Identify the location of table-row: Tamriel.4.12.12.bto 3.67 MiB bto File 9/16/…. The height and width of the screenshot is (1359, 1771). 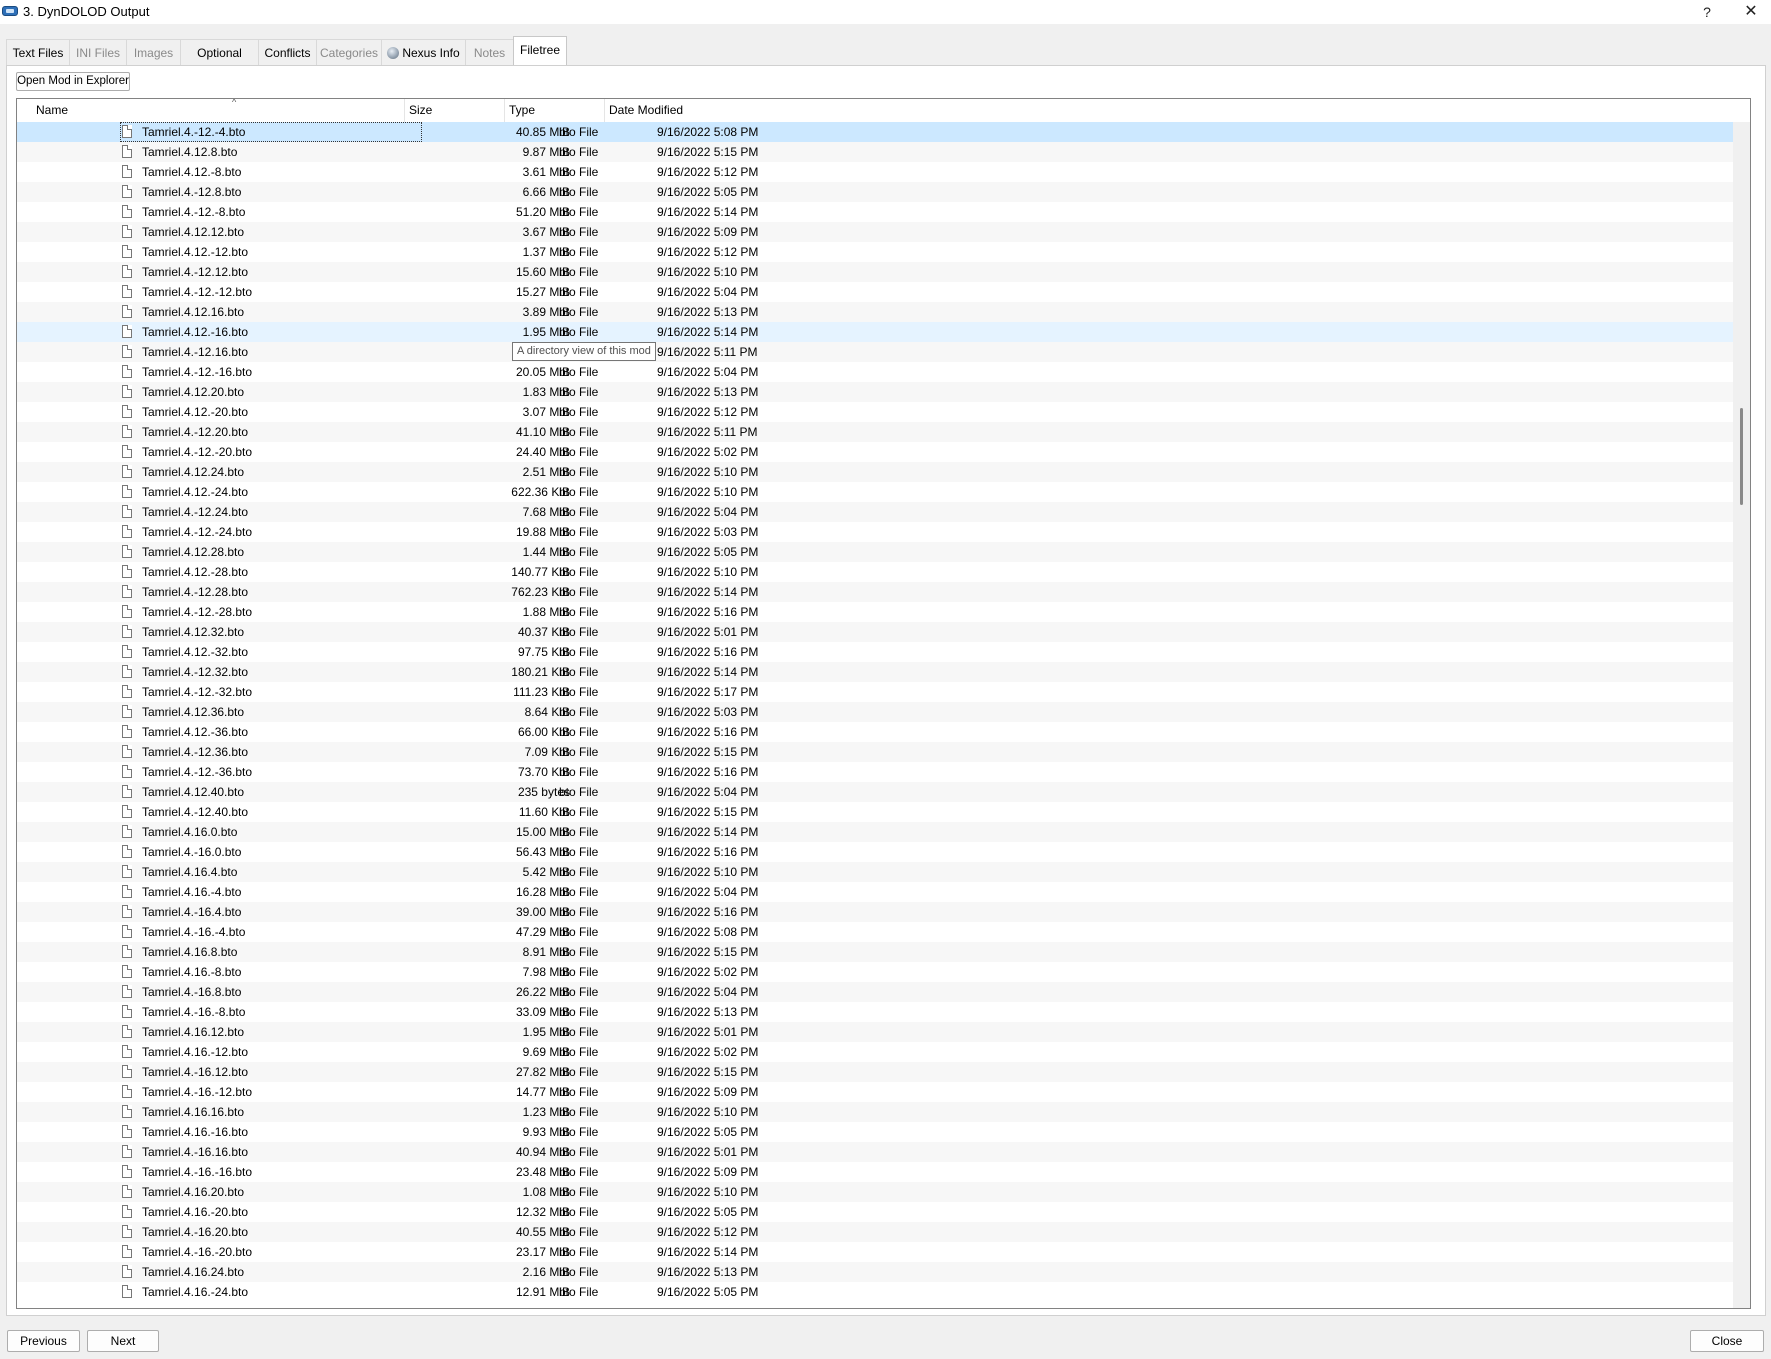
(875, 232).